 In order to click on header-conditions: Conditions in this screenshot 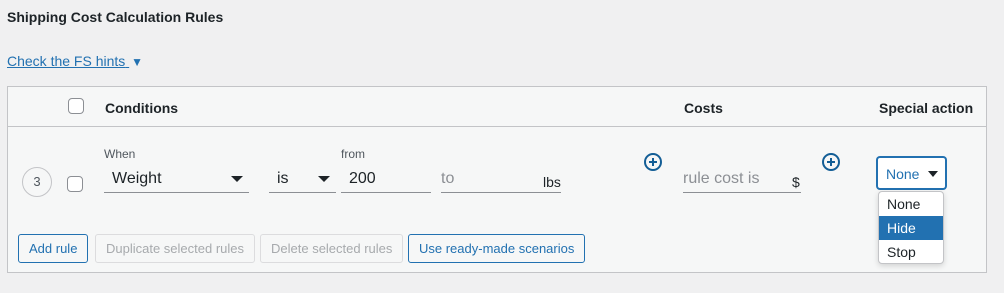, I will do `click(142, 108)`.